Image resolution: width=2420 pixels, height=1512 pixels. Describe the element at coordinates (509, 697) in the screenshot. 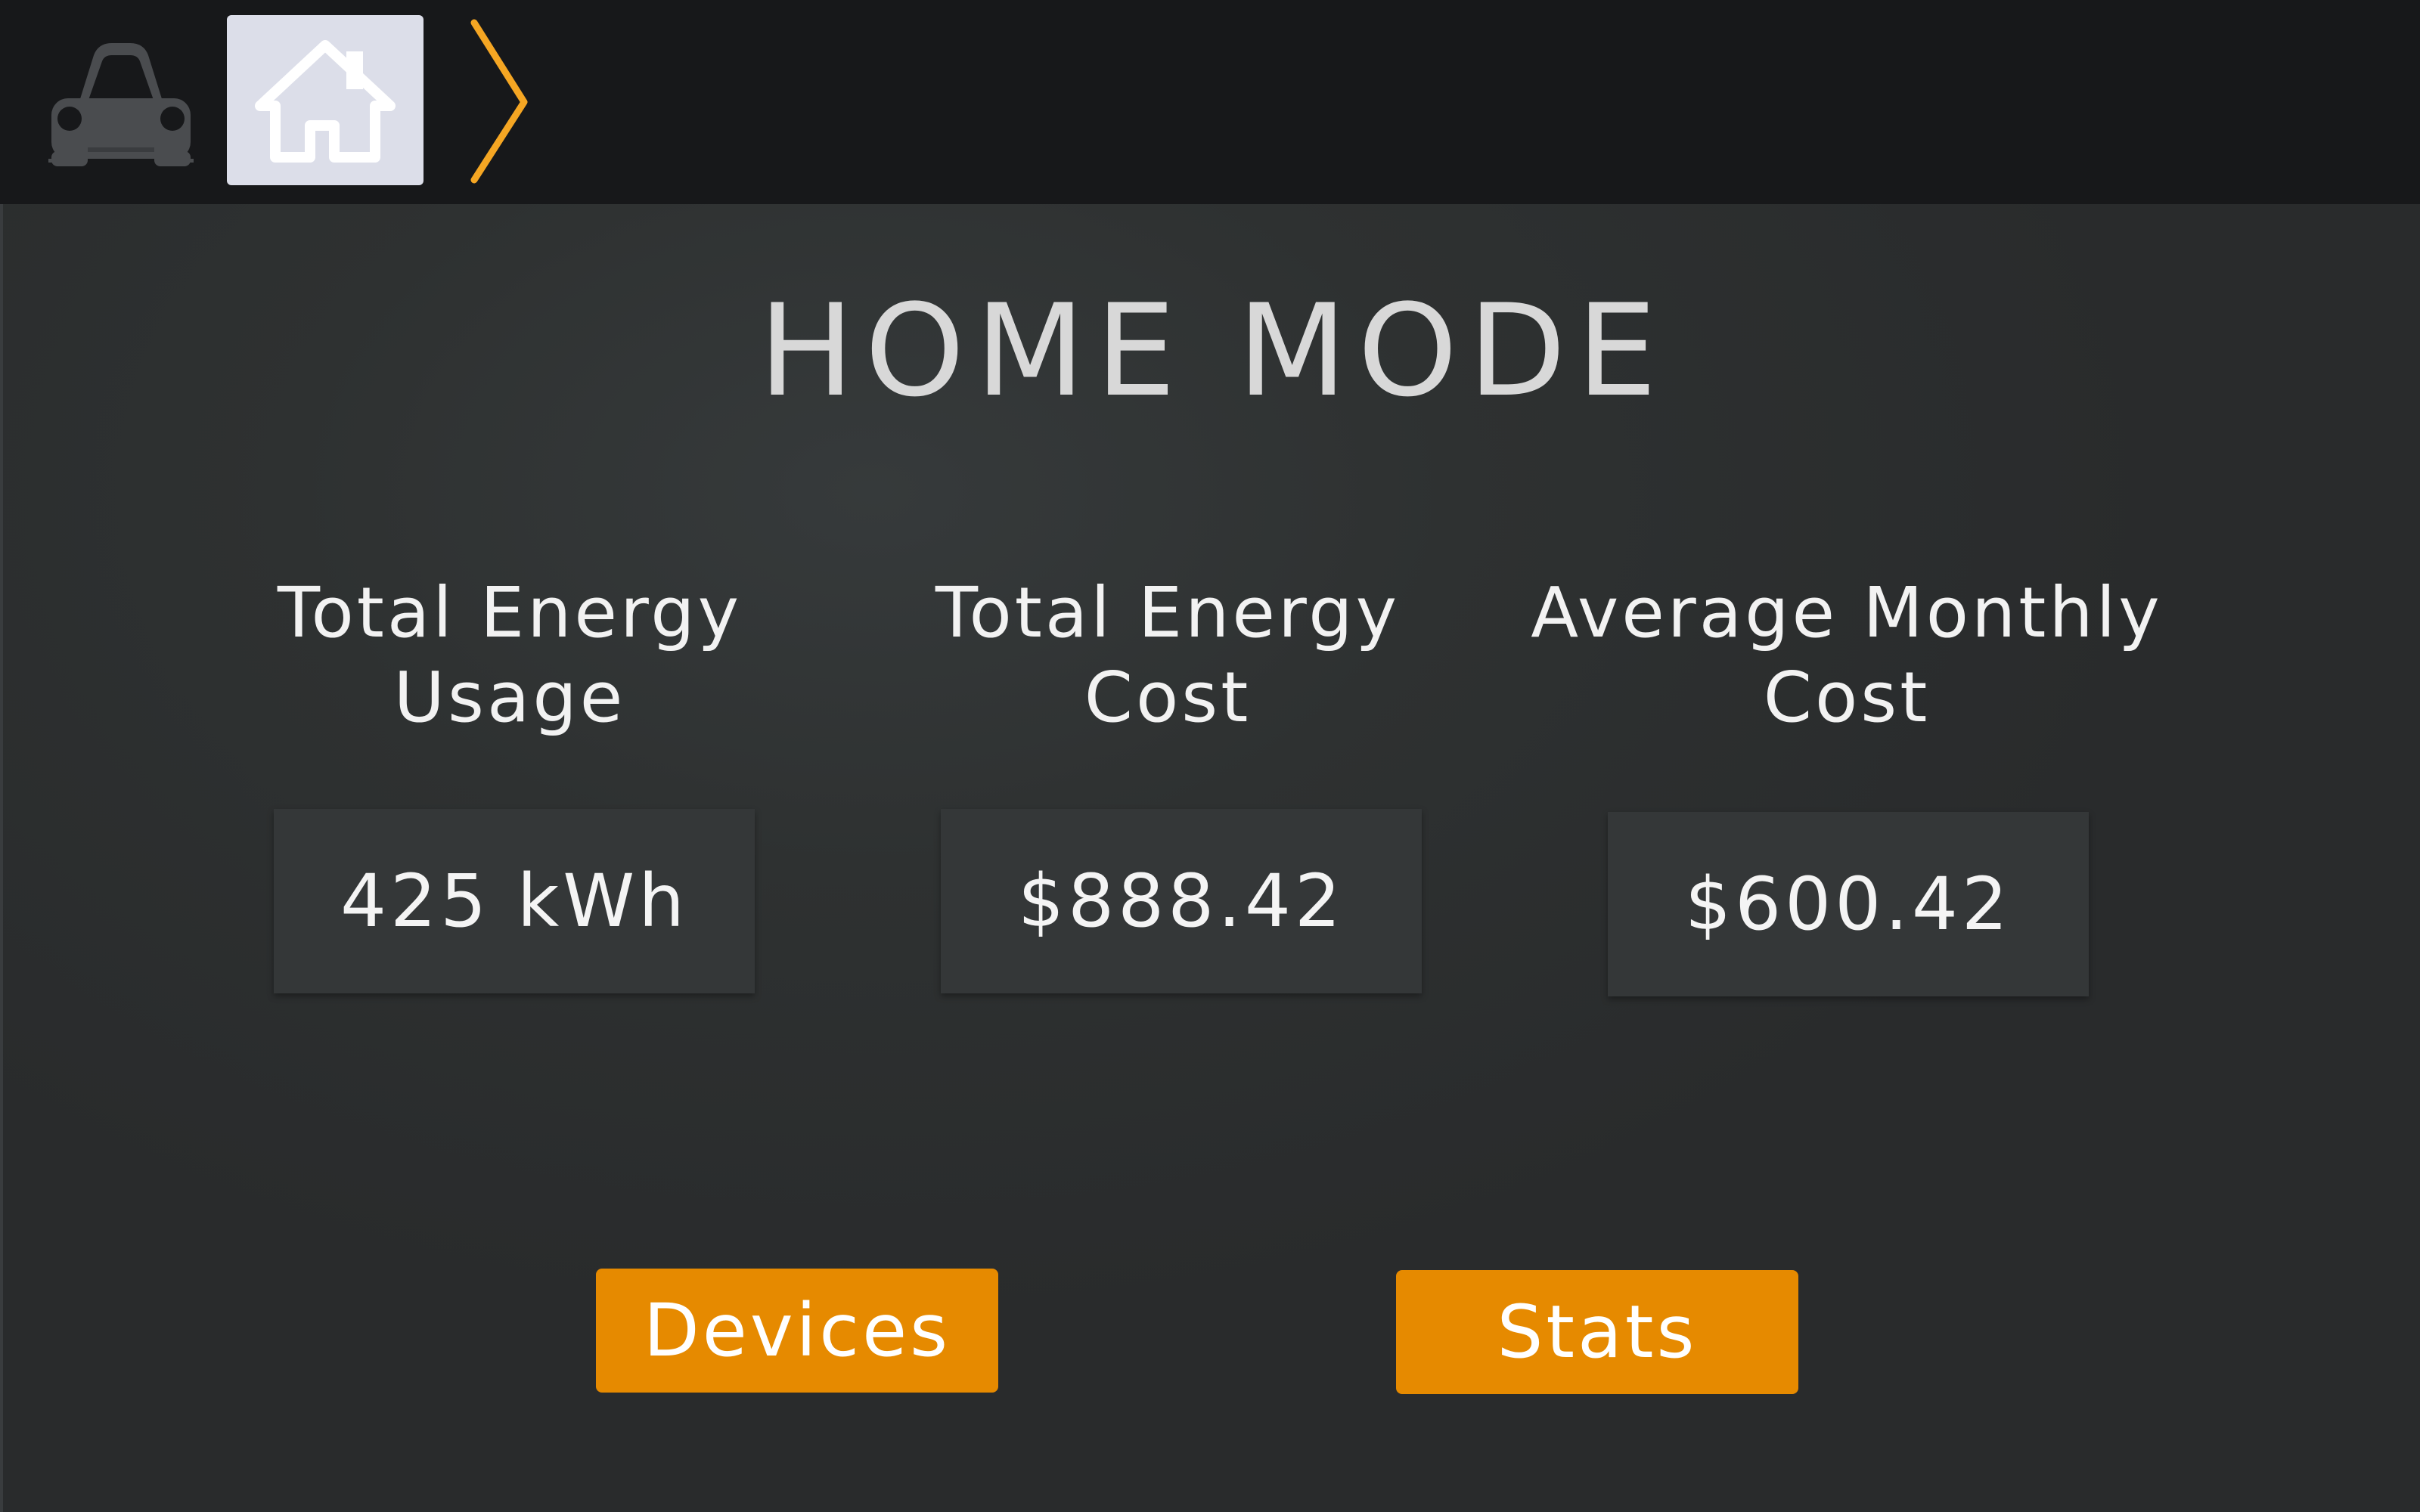

I see `stat-label-line2: Usage` at that location.